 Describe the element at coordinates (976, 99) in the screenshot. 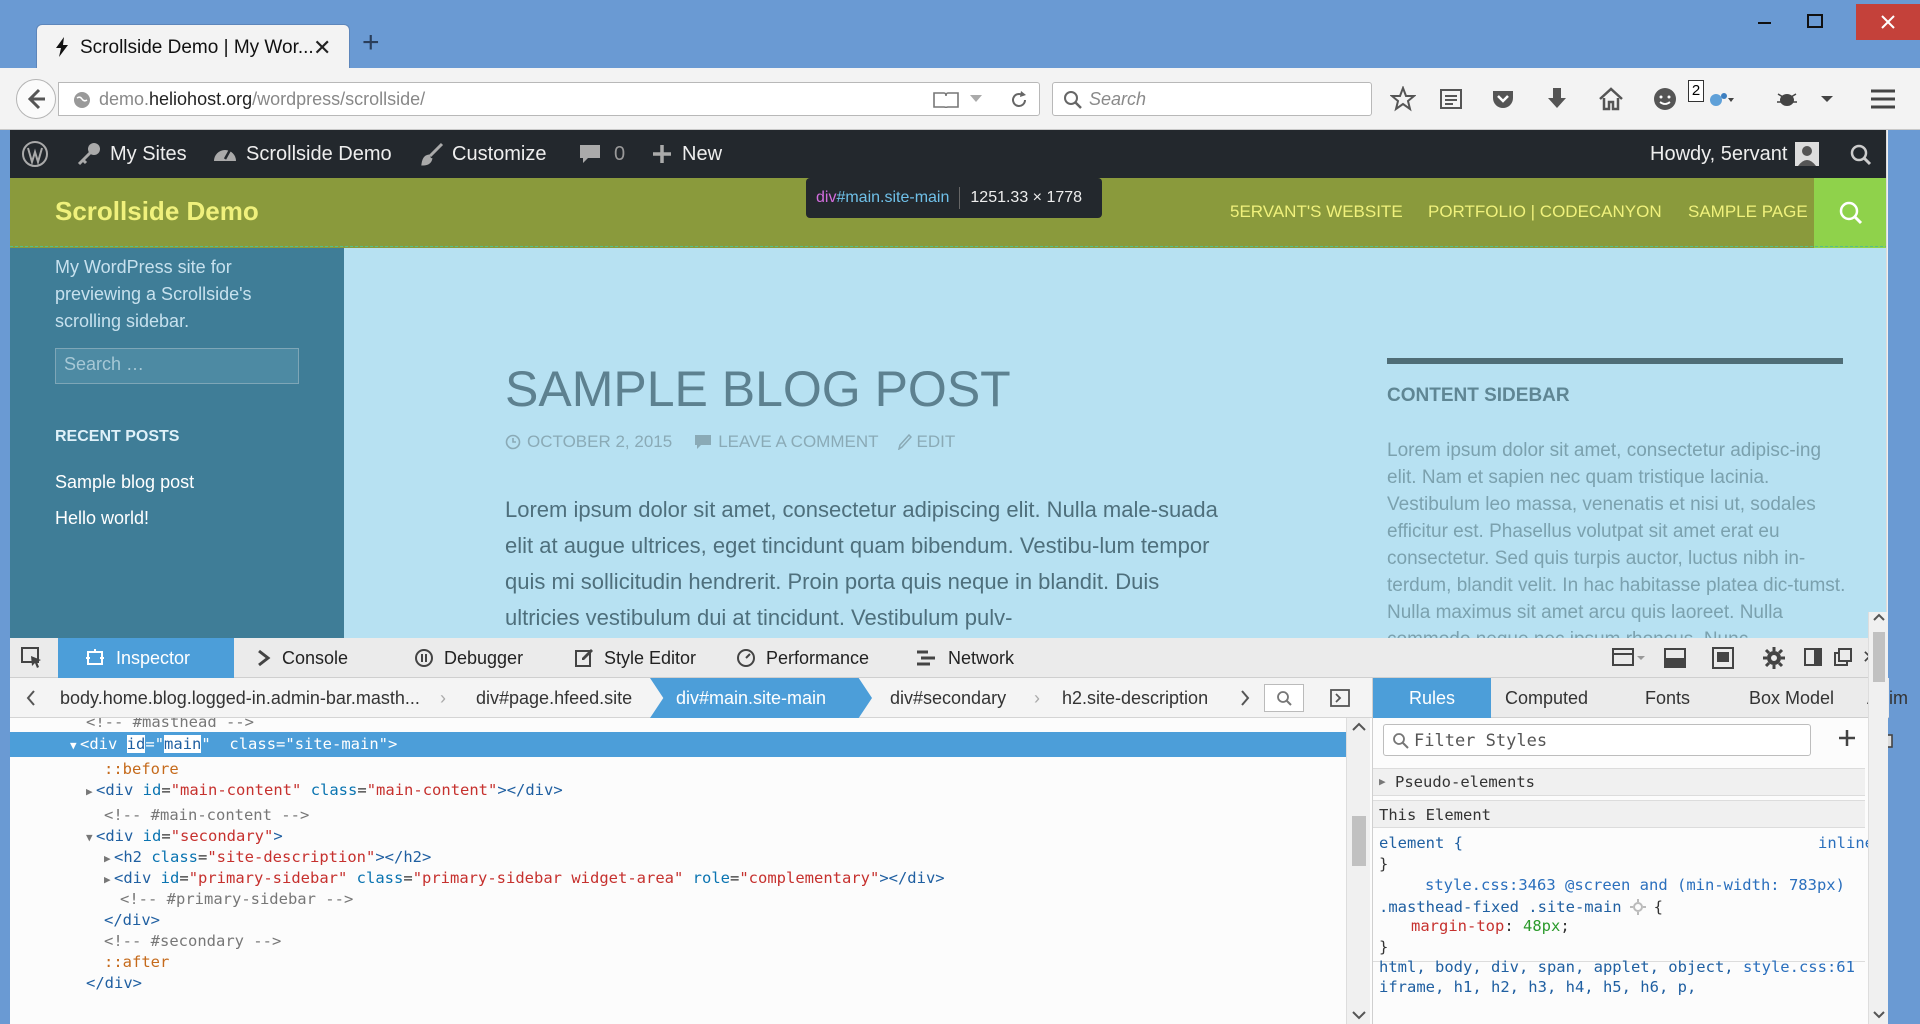

I see `history-dropdown-icon` at that location.